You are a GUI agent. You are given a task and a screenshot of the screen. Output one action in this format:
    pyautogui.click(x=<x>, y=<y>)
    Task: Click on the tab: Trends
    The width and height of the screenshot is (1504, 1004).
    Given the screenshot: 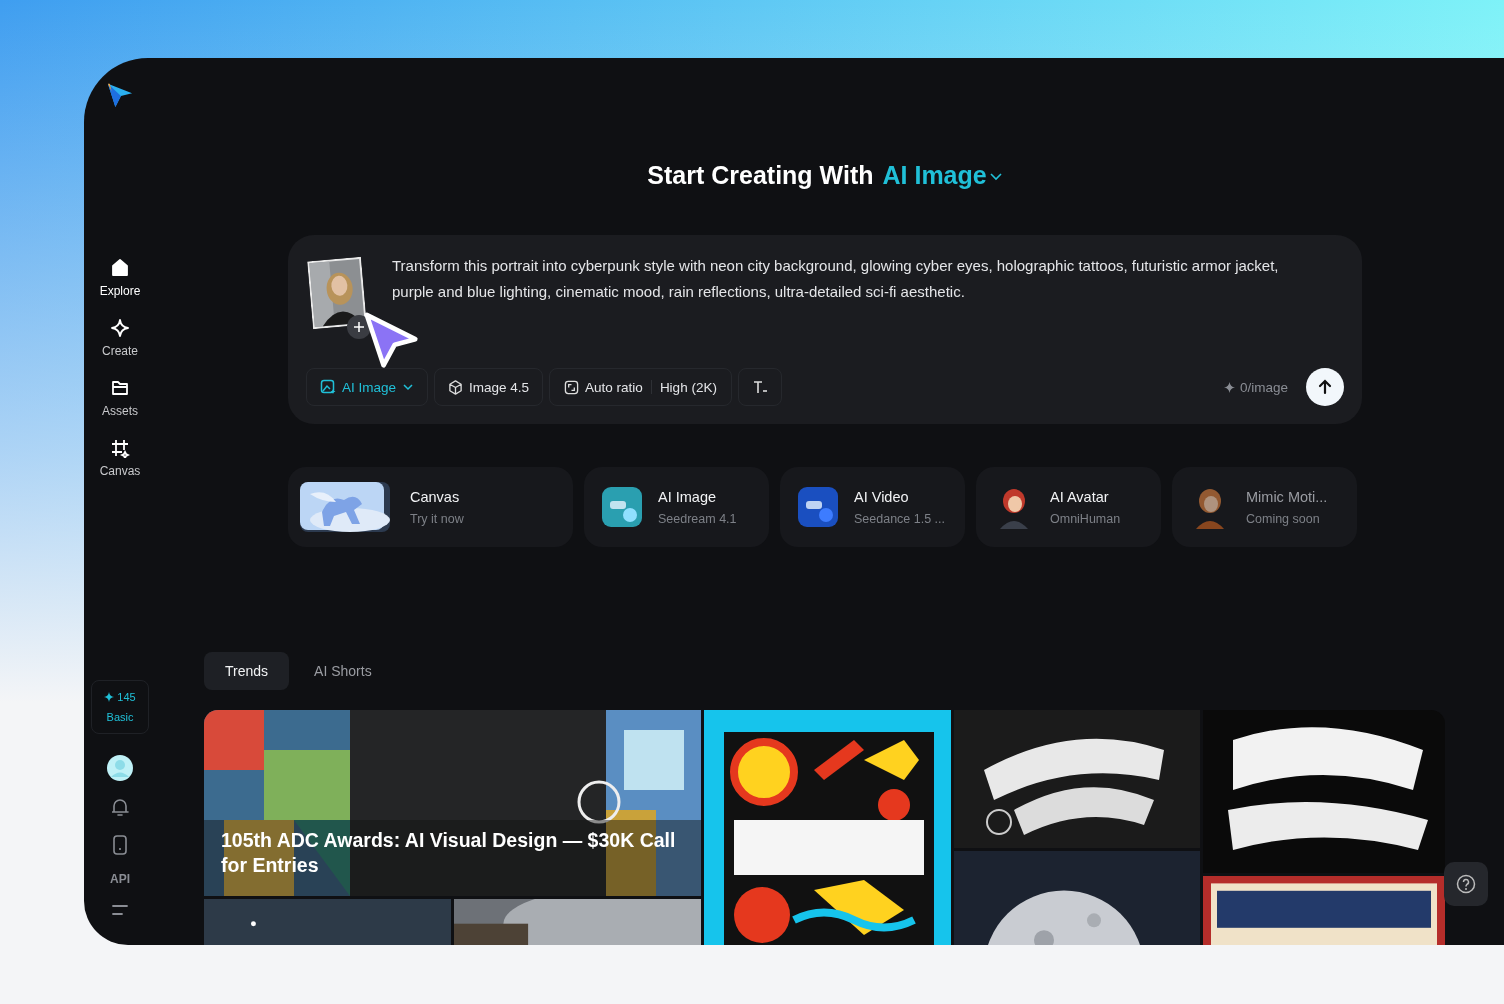 What is the action you would take?
    pyautogui.click(x=247, y=671)
    